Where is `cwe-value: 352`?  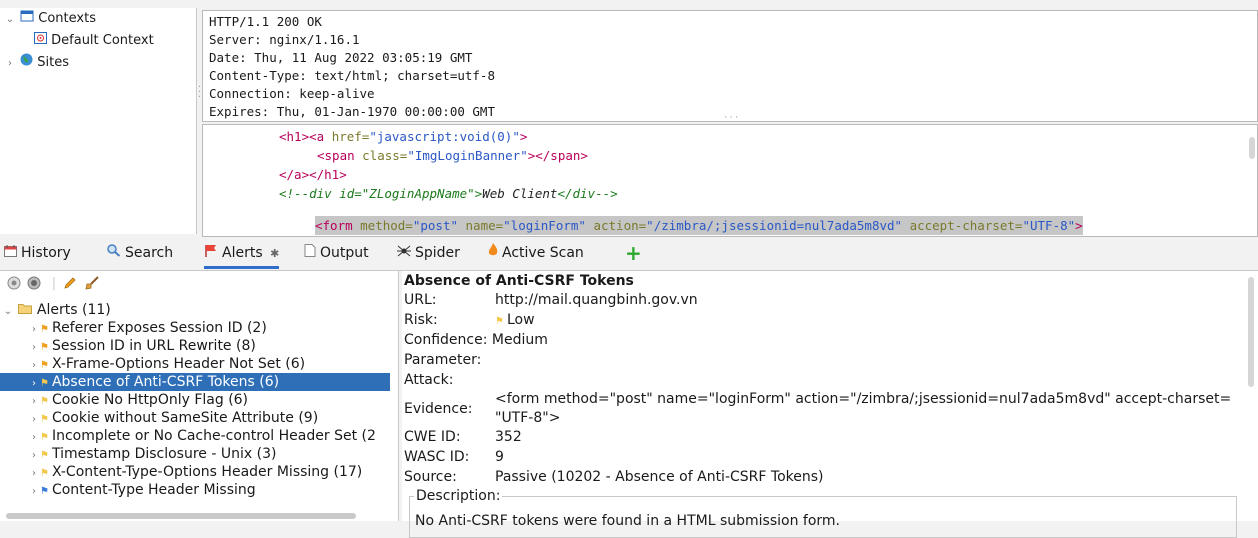 cwe-value: 352 is located at coordinates (508, 437).